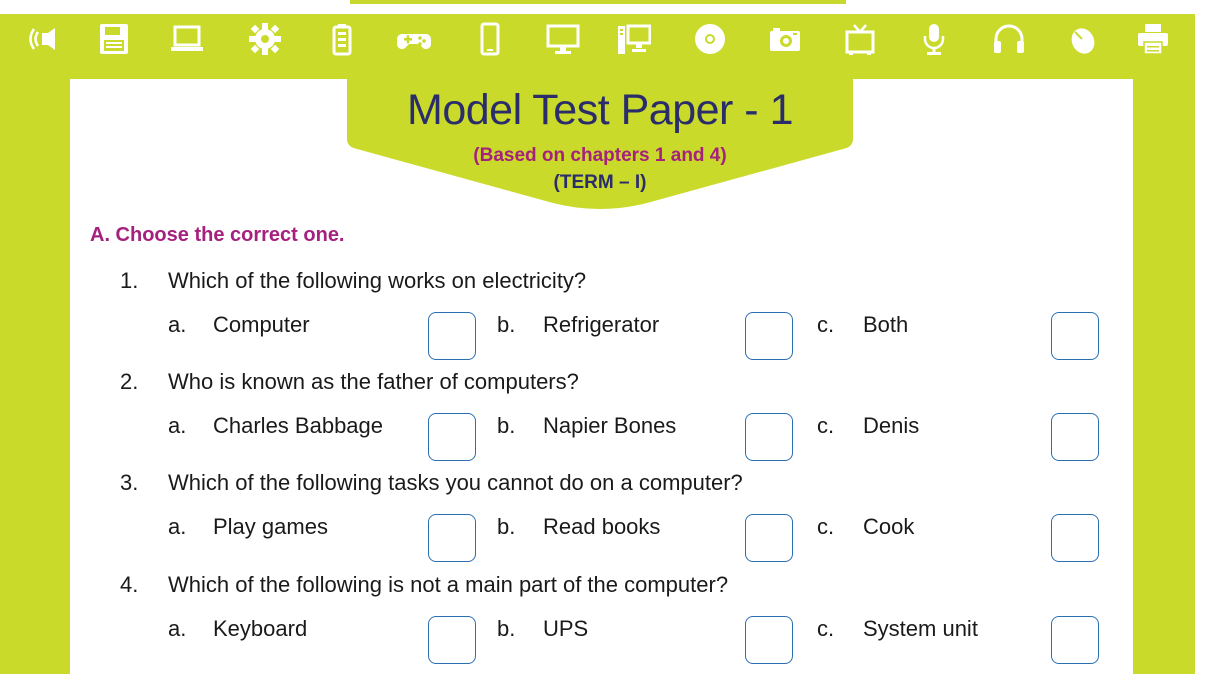 The height and width of the screenshot is (680, 1207). Describe the element at coordinates (270, 526) in the screenshot. I see `option-text: Play games` at that location.